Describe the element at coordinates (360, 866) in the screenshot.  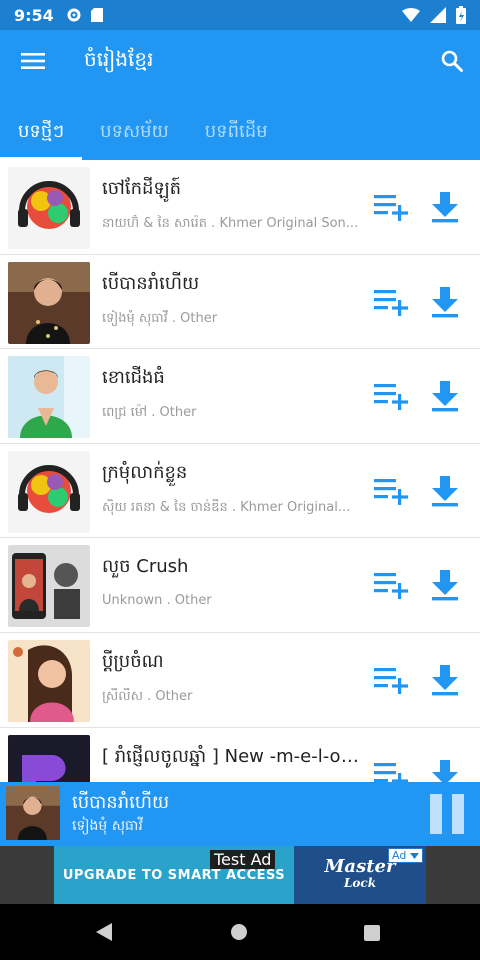
I see `ad-brand-line1: Master` at that location.